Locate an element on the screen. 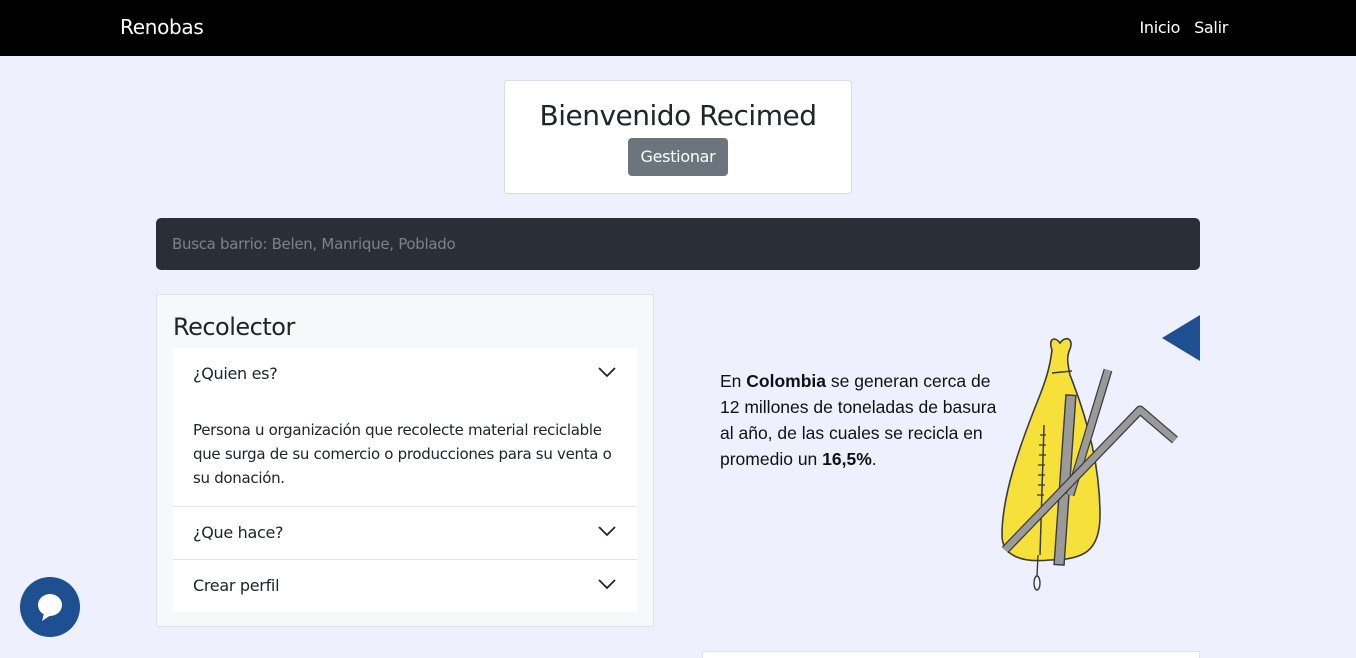  chat-button is located at coordinates (50, 607).